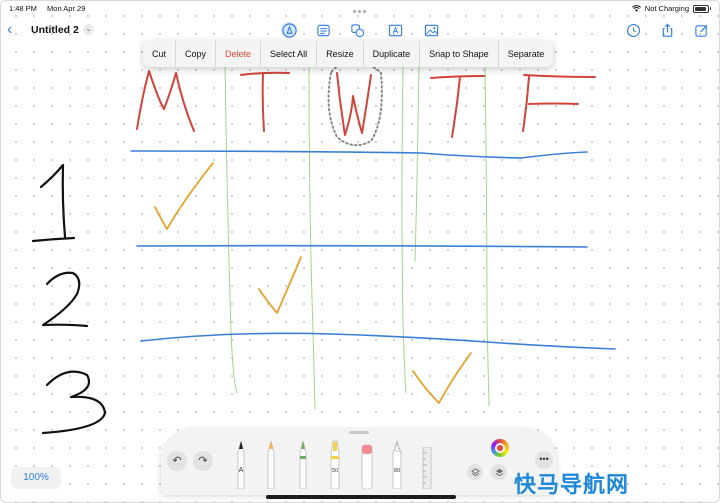 This screenshot has width=720, height=503. Describe the element at coordinates (361, 497) in the screenshot. I see `home-indicator` at that location.